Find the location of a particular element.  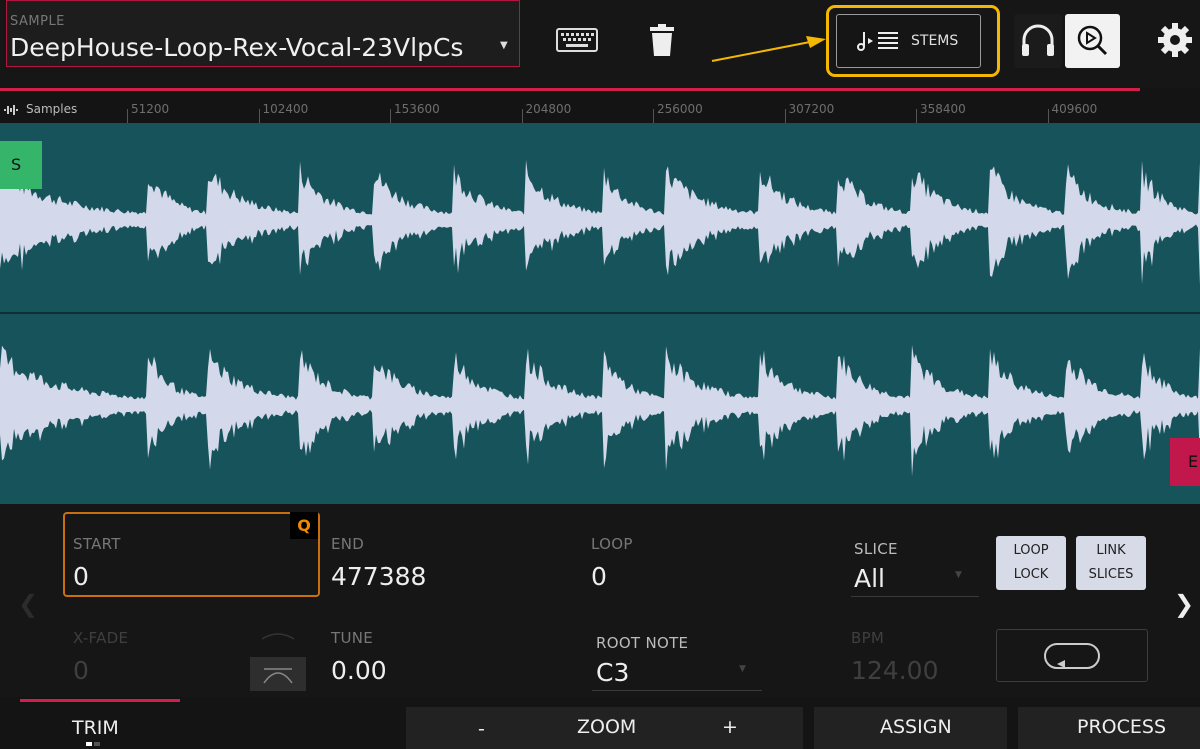

sample-label: SAMPLE is located at coordinates (37, 21).